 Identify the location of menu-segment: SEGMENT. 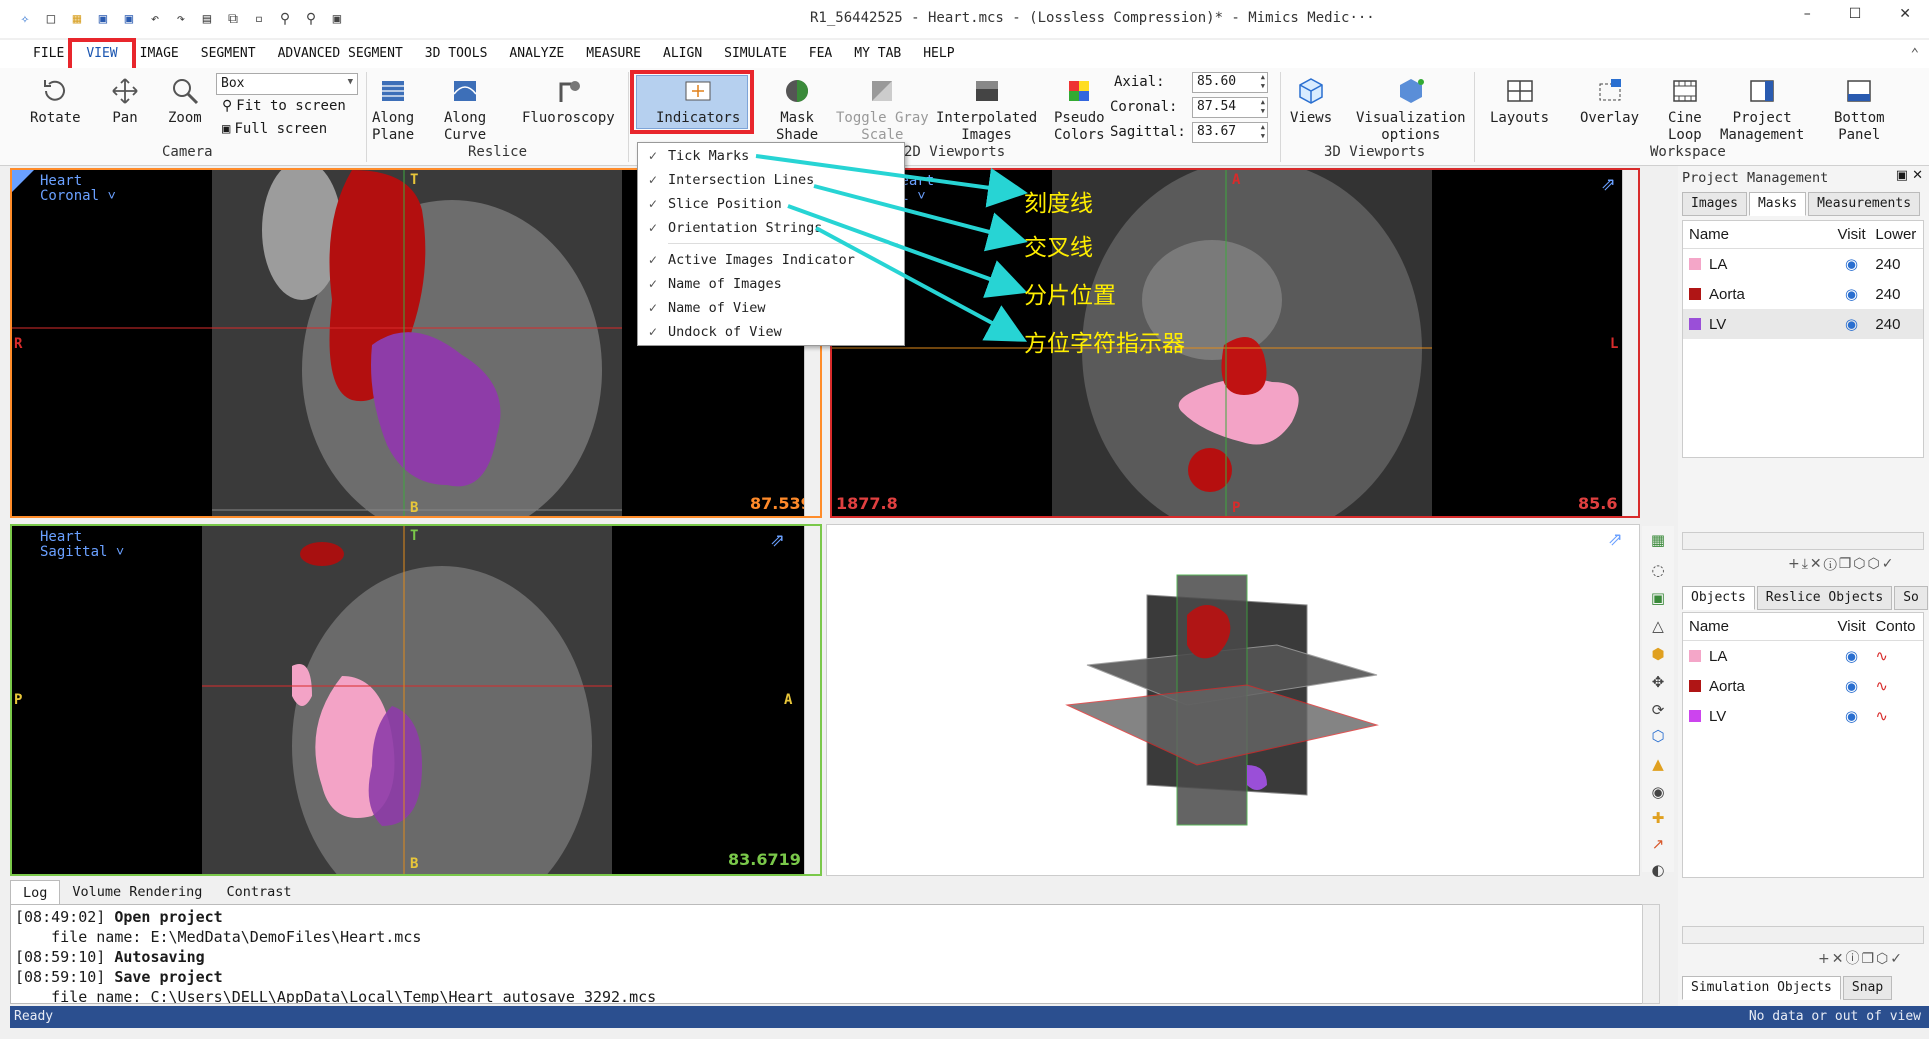
(228, 54).